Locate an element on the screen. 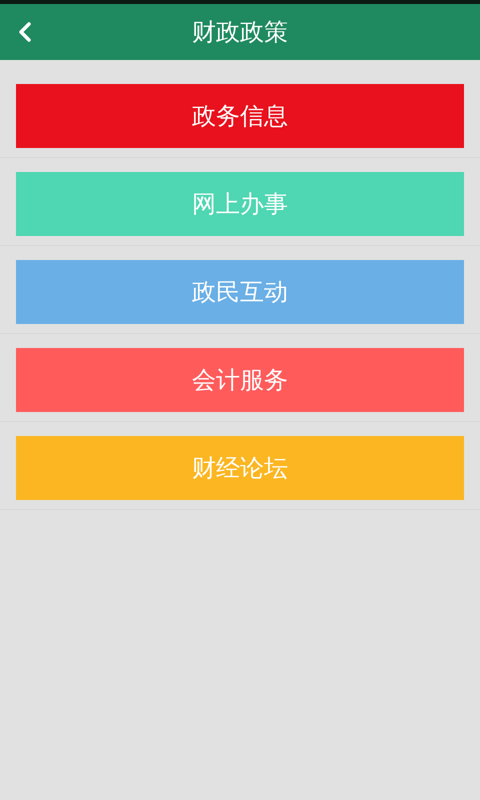 The width and height of the screenshot is (480, 800). menu-button: 网上办事 is located at coordinates (240, 204).